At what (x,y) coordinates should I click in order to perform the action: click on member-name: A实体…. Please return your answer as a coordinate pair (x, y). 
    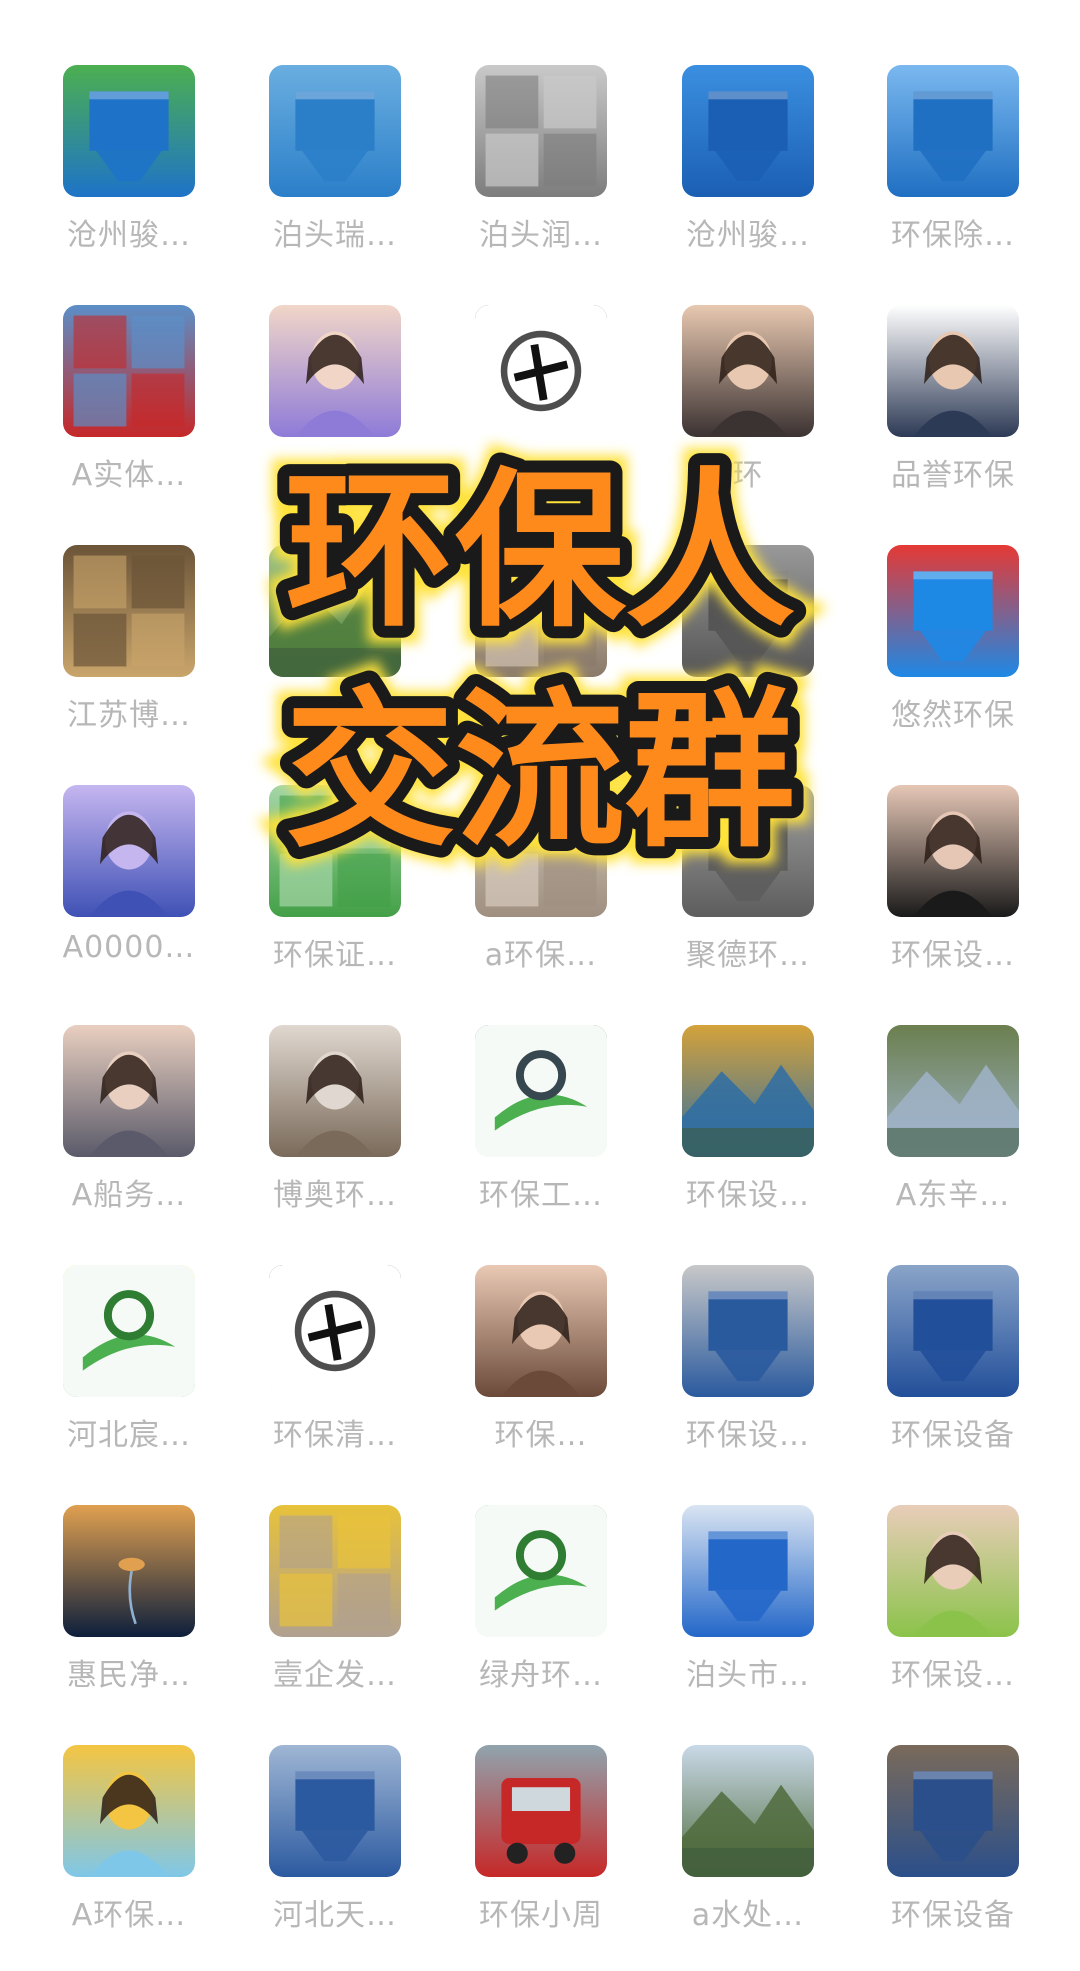
    Looking at the image, I should click on (129, 475).